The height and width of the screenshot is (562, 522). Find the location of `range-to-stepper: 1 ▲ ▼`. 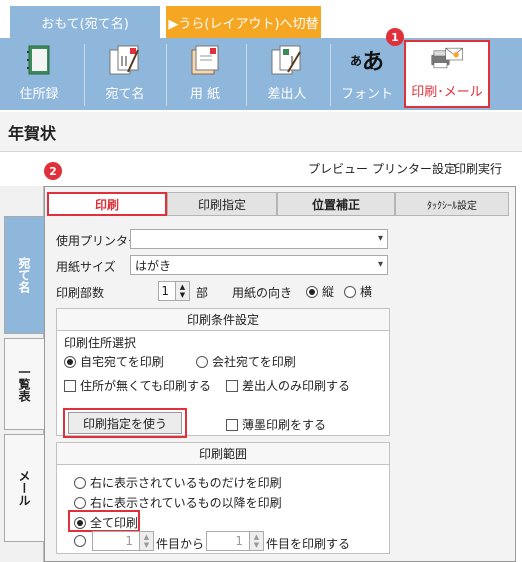

range-to-stepper: 1 ▲ ▼ is located at coordinates (235, 541).